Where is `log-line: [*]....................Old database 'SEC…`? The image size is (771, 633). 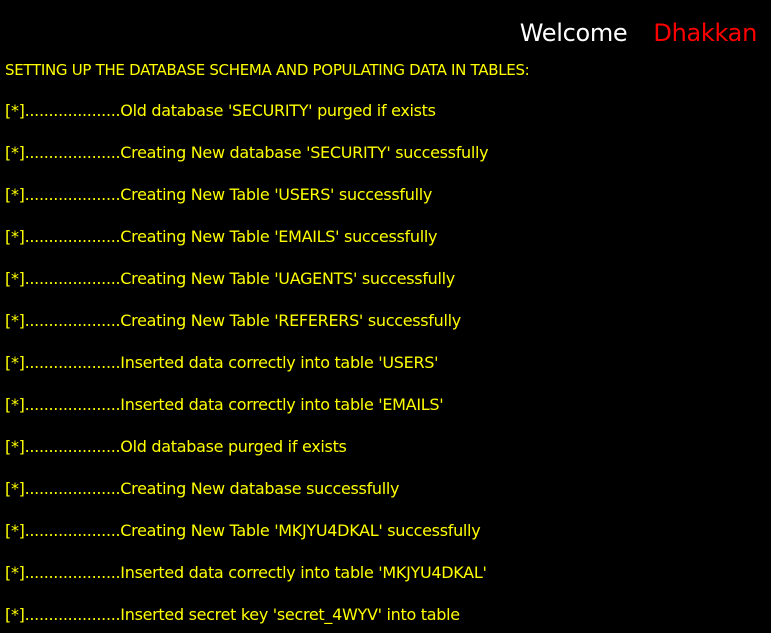 log-line: [*]....................Old database 'SEC… is located at coordinates (220, 110).